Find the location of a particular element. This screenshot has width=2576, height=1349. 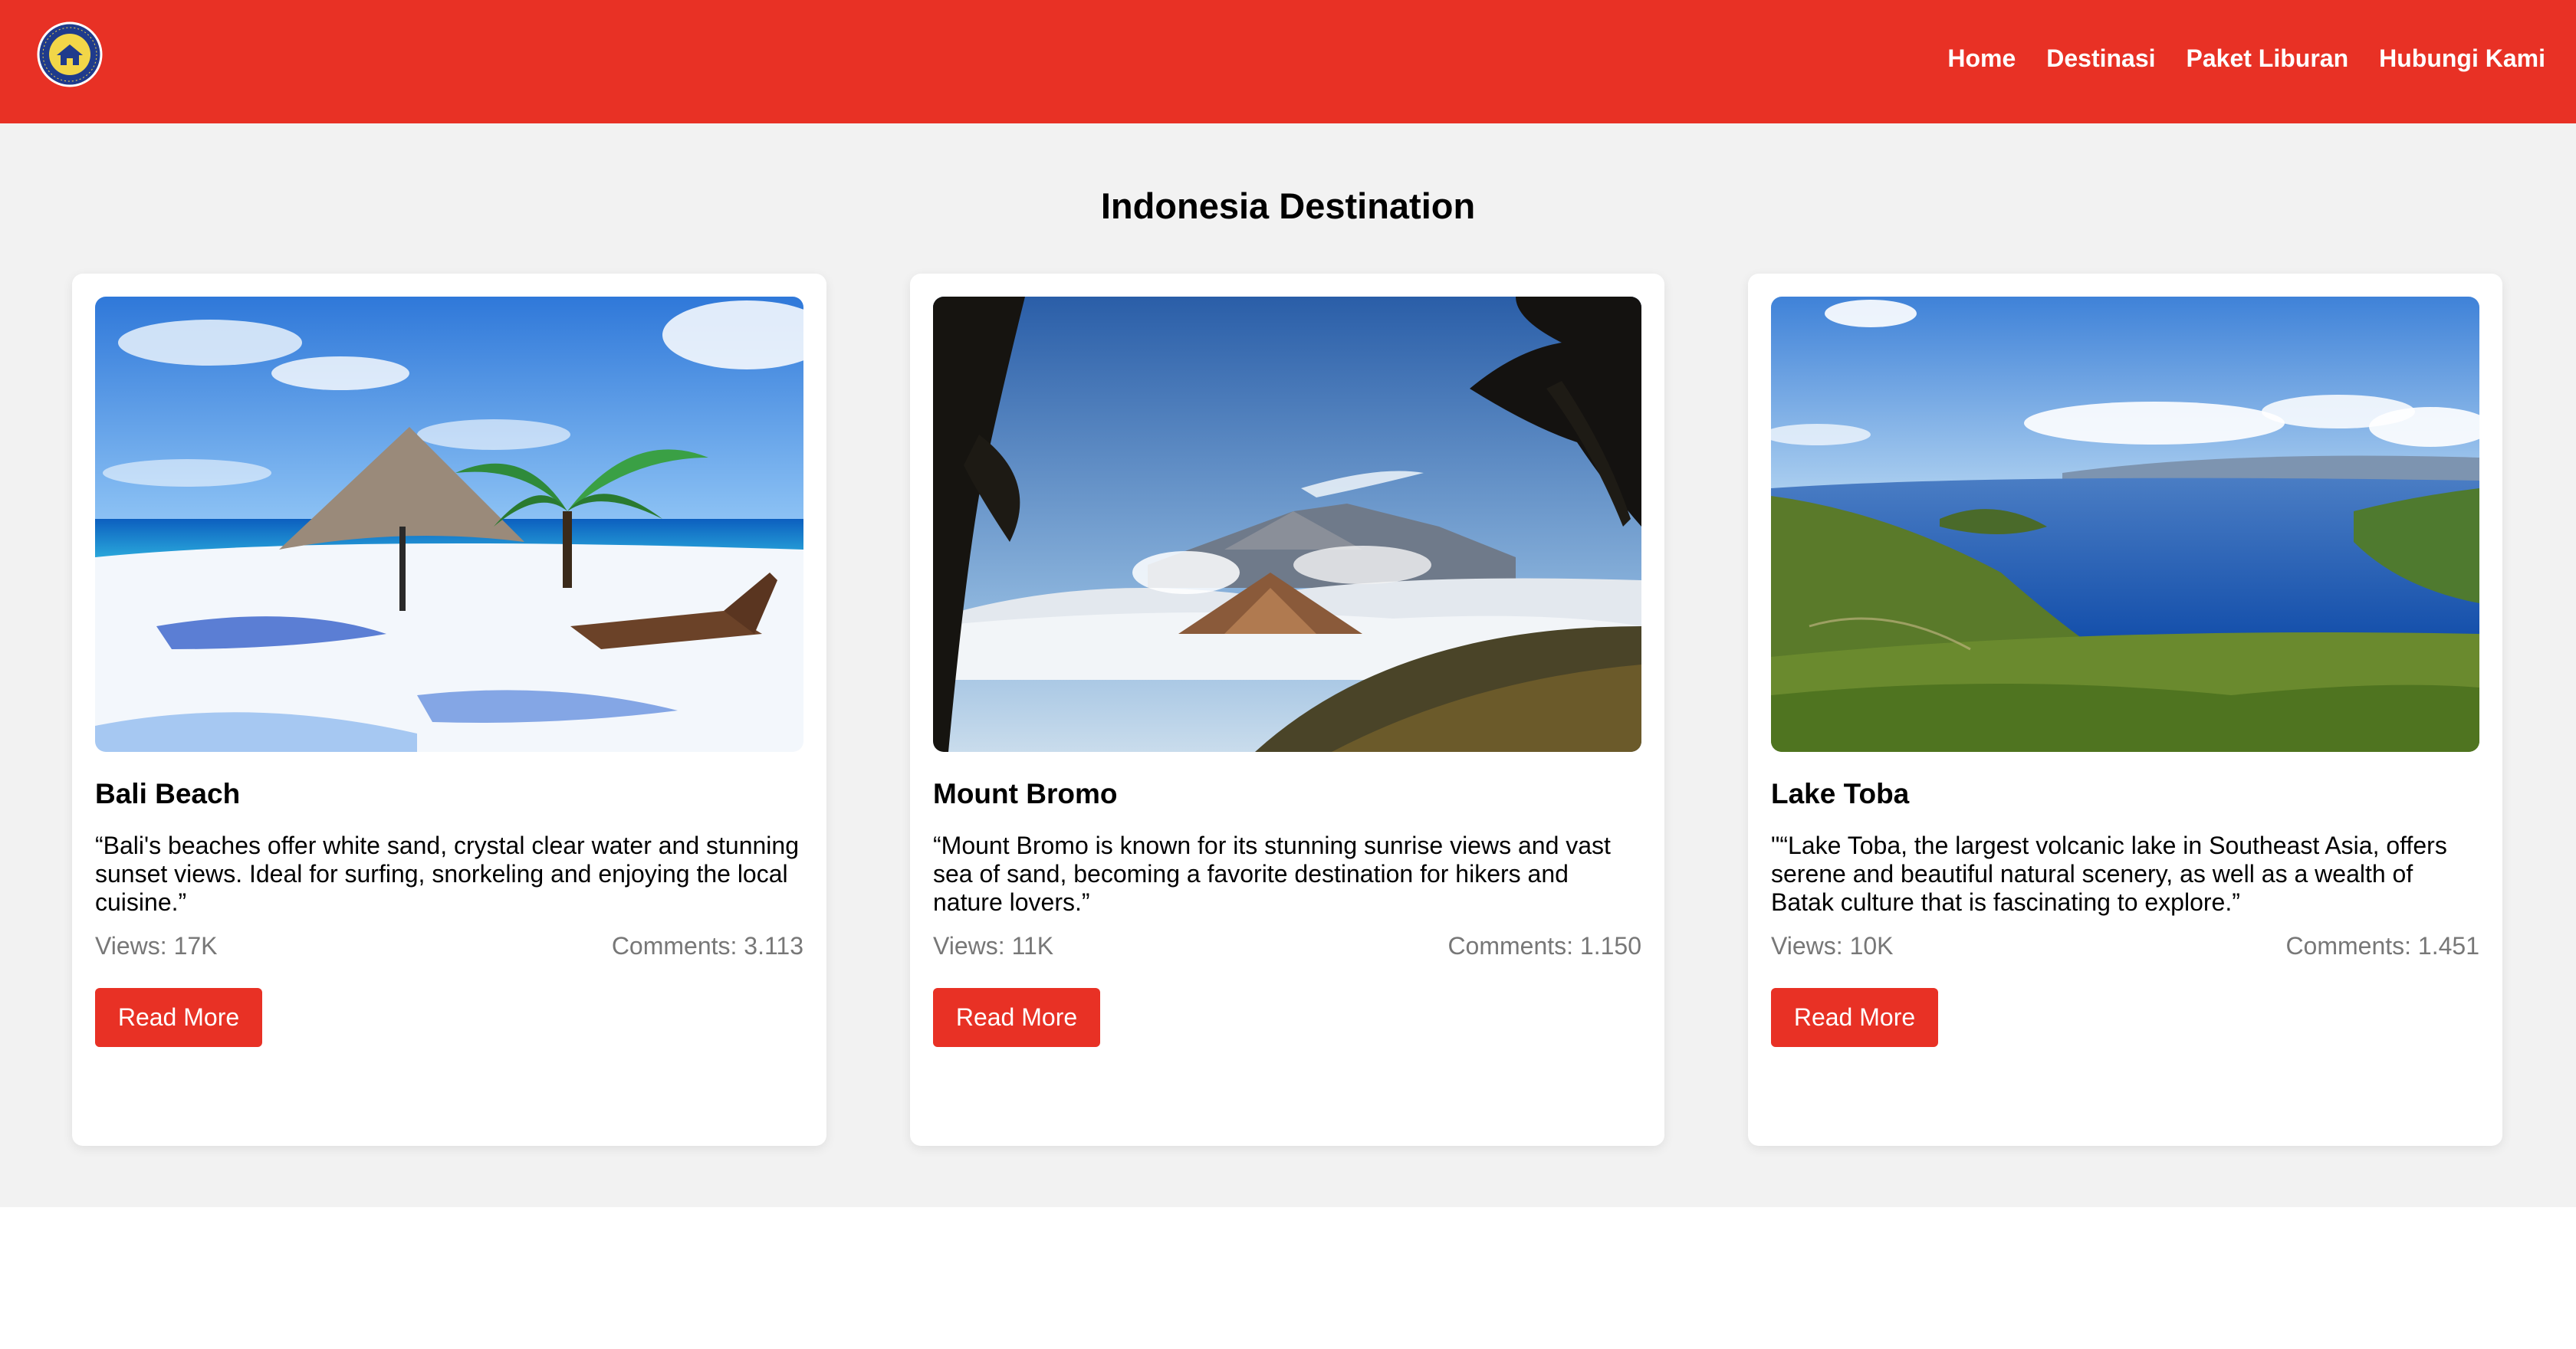

card-title: Lake Toba is located at coordinates (1841, 793).